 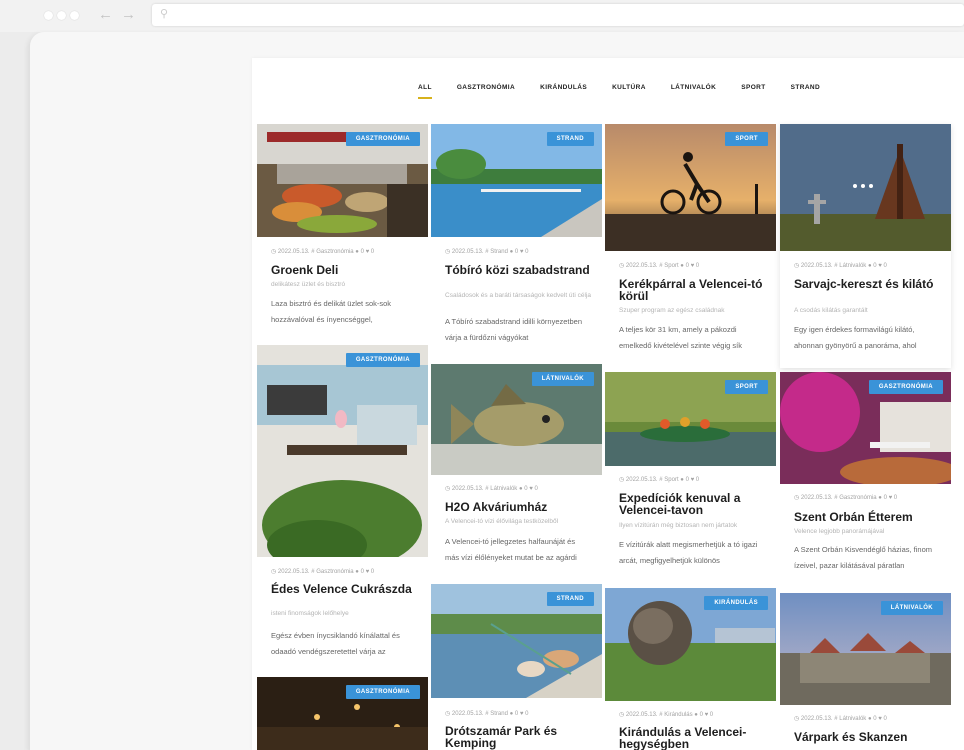 What do you see at coordinates (310, 613) in the screenshot?
I see `card-subtitle: isteni finomságok lelőhelye` at bounding box center [310, 613].